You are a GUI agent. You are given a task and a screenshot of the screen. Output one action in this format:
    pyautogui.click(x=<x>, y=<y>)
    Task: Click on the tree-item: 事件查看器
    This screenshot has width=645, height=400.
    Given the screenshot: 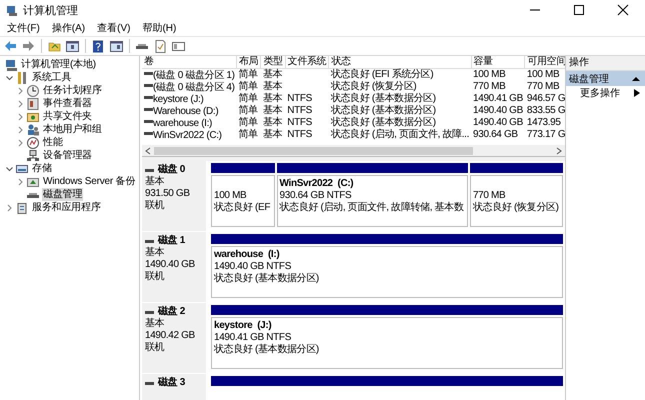 What is the action you would take?
    pyautogui.click(x=68, y=103)
    